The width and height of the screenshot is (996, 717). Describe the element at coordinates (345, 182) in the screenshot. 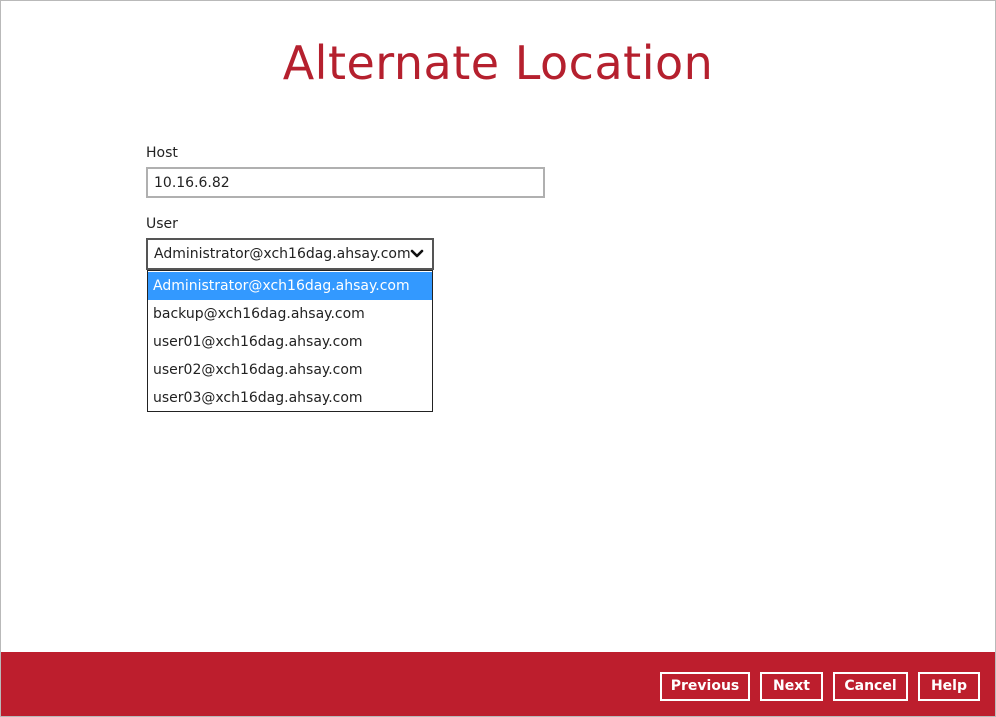

I see `host-input` at that location.